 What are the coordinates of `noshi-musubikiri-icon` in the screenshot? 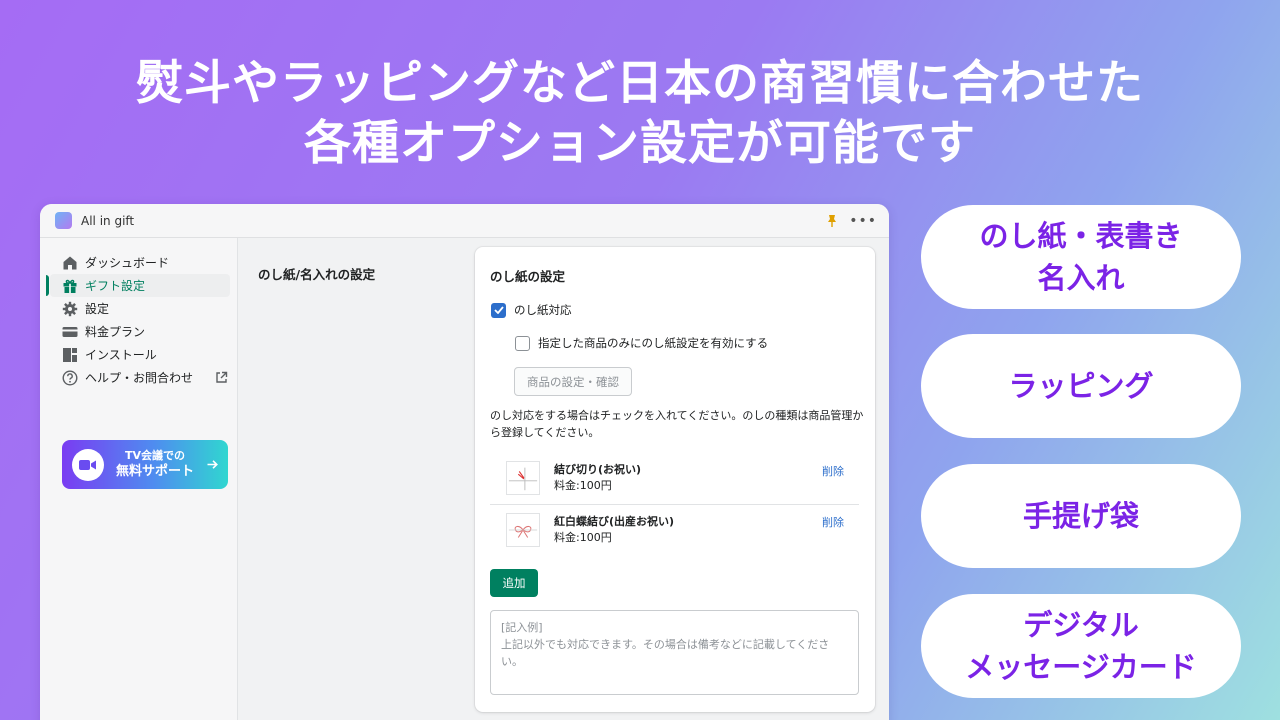 It's located at (523, 478).